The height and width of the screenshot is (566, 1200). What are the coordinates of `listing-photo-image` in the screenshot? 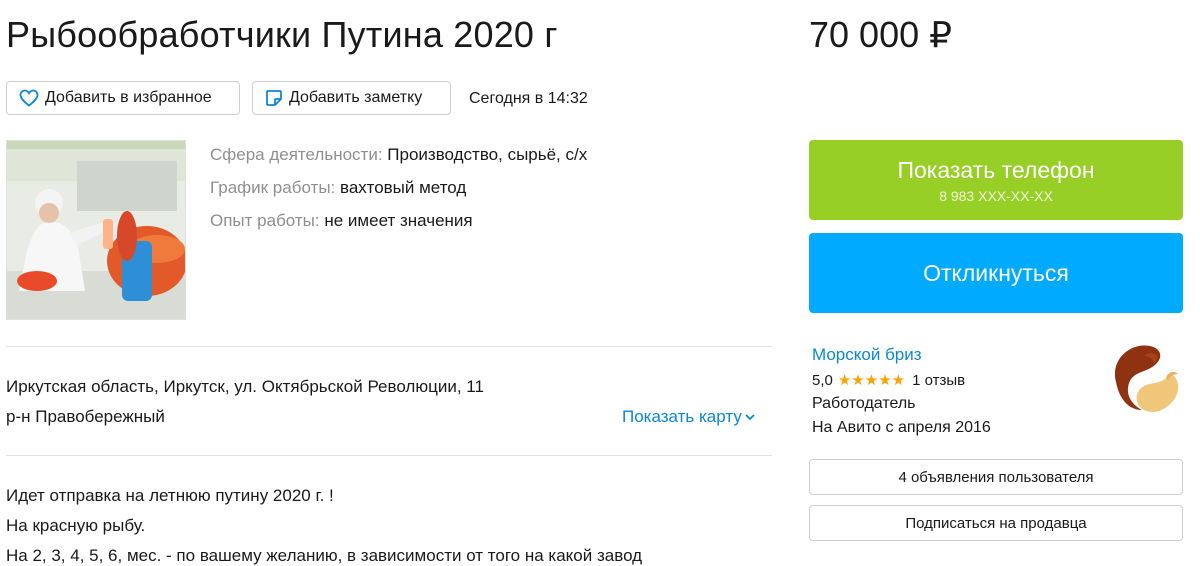 It's located at (96, 230).